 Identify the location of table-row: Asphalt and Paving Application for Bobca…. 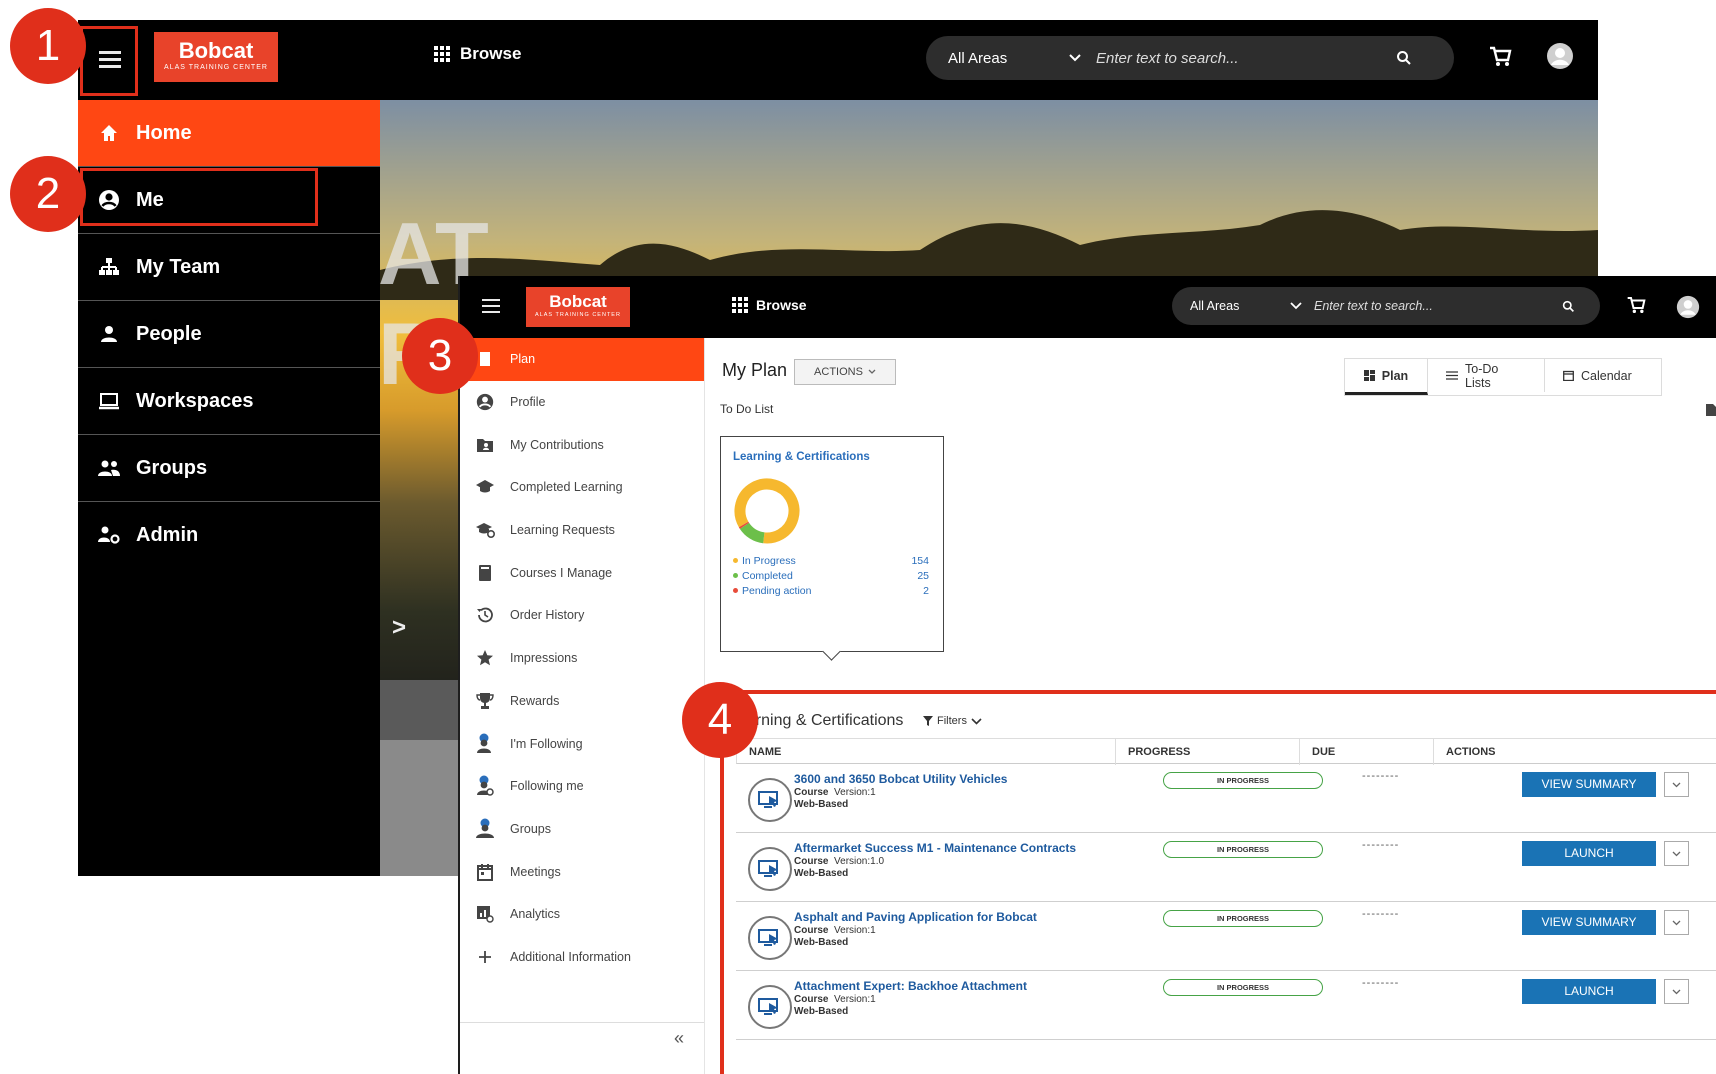
(1226, 936).